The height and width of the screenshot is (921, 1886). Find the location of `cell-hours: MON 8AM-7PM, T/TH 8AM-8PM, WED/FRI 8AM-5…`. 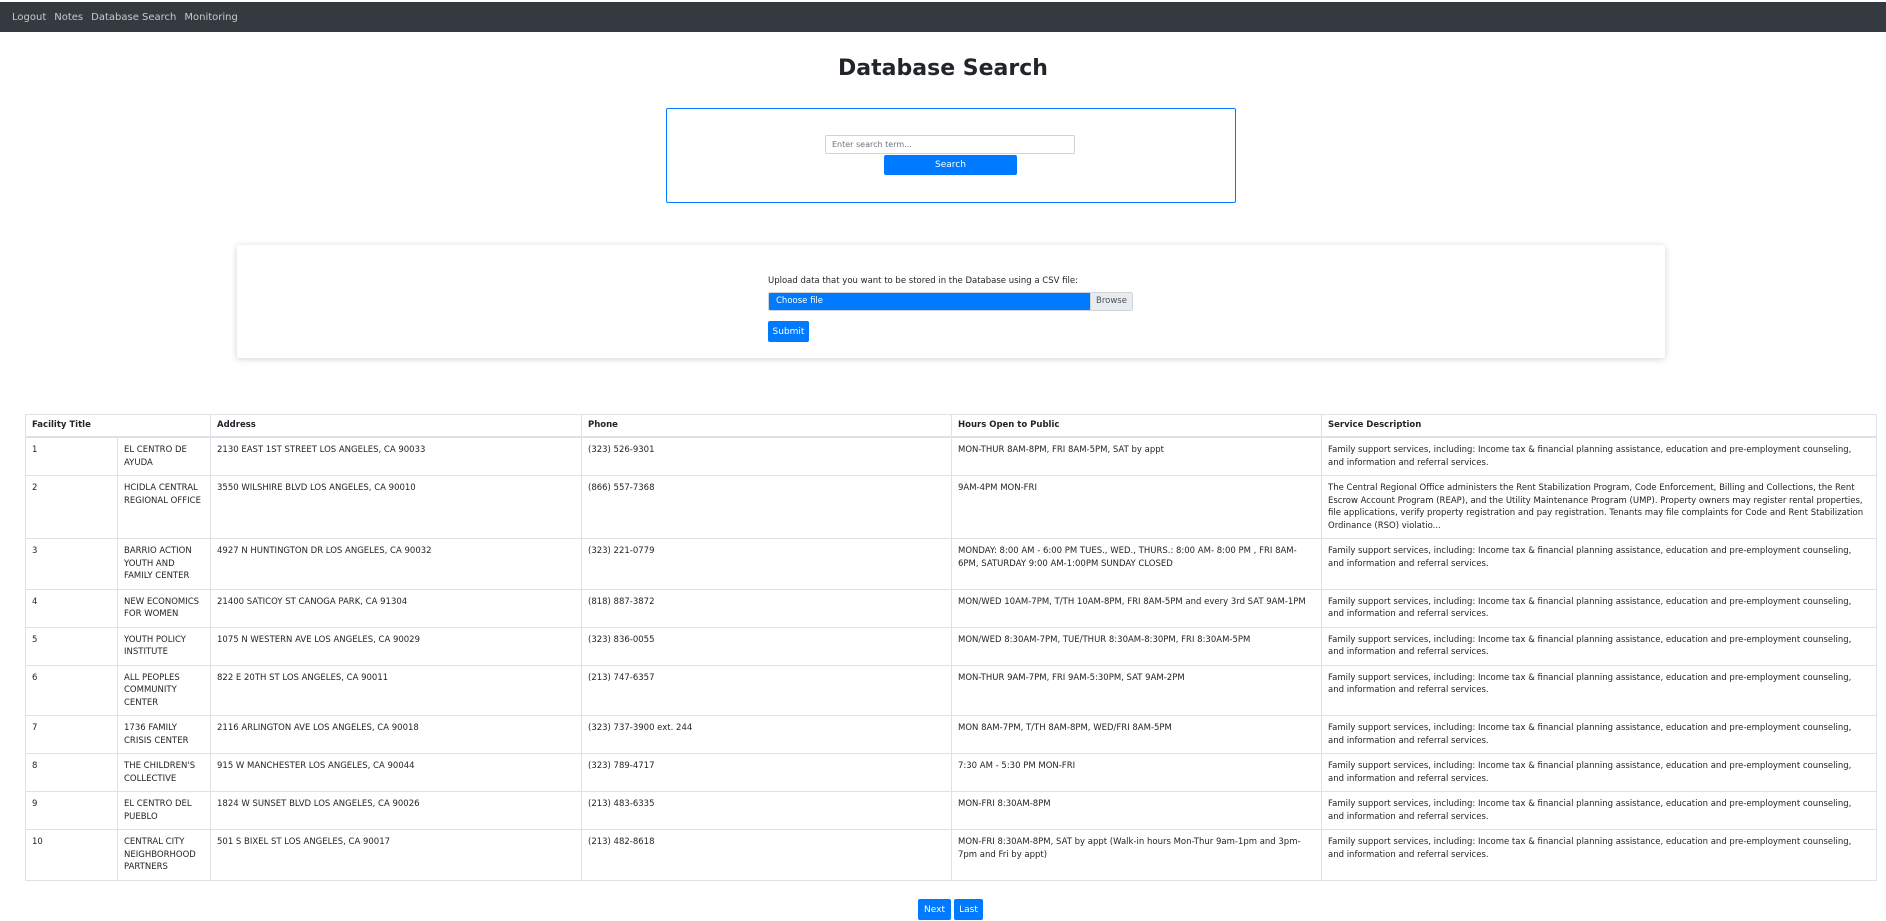

cell-hours: MON 8AM-7PM, T/TH 8AM-8PM, WED/FRI 8AM-5… is located at coordinates (1136, 734).